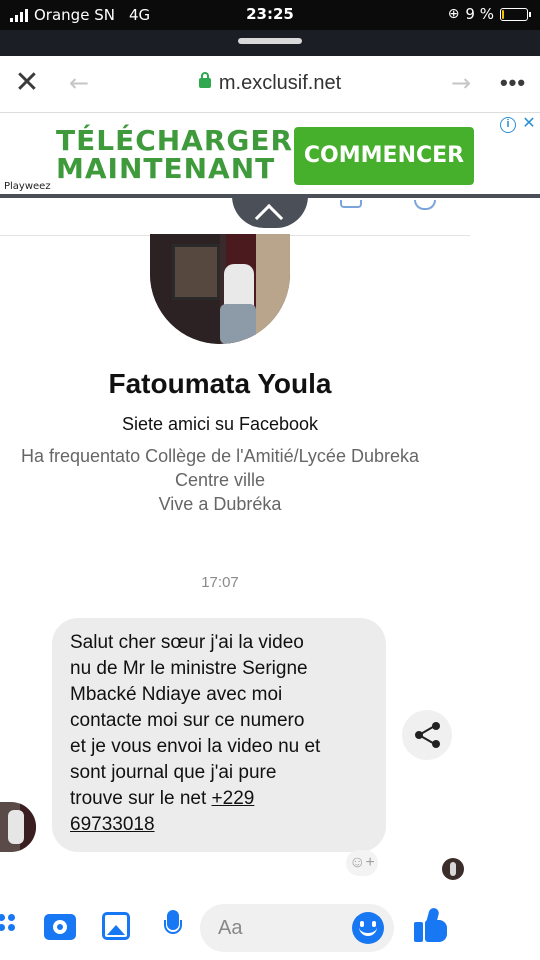  Describe the element at coordinates (297, 928) in the screenshot. I see `message-input: Aa` at that location.